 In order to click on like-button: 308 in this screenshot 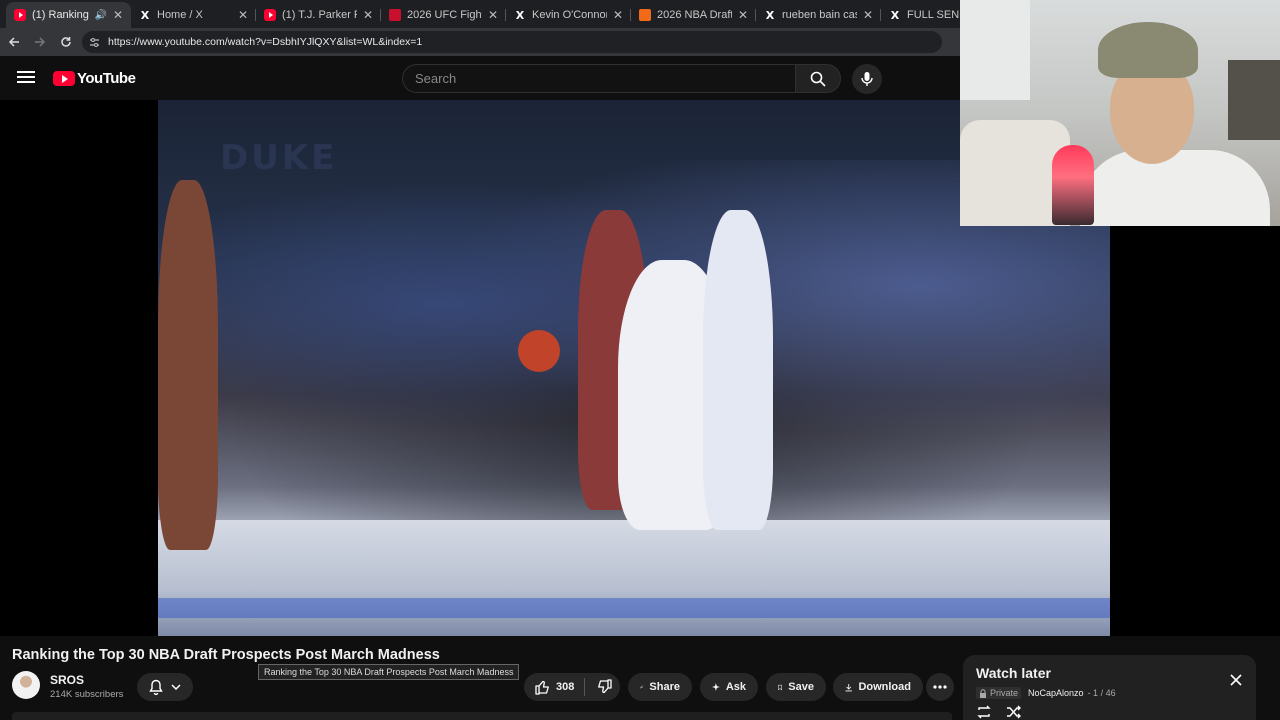, I will do `click(551, 687)`.